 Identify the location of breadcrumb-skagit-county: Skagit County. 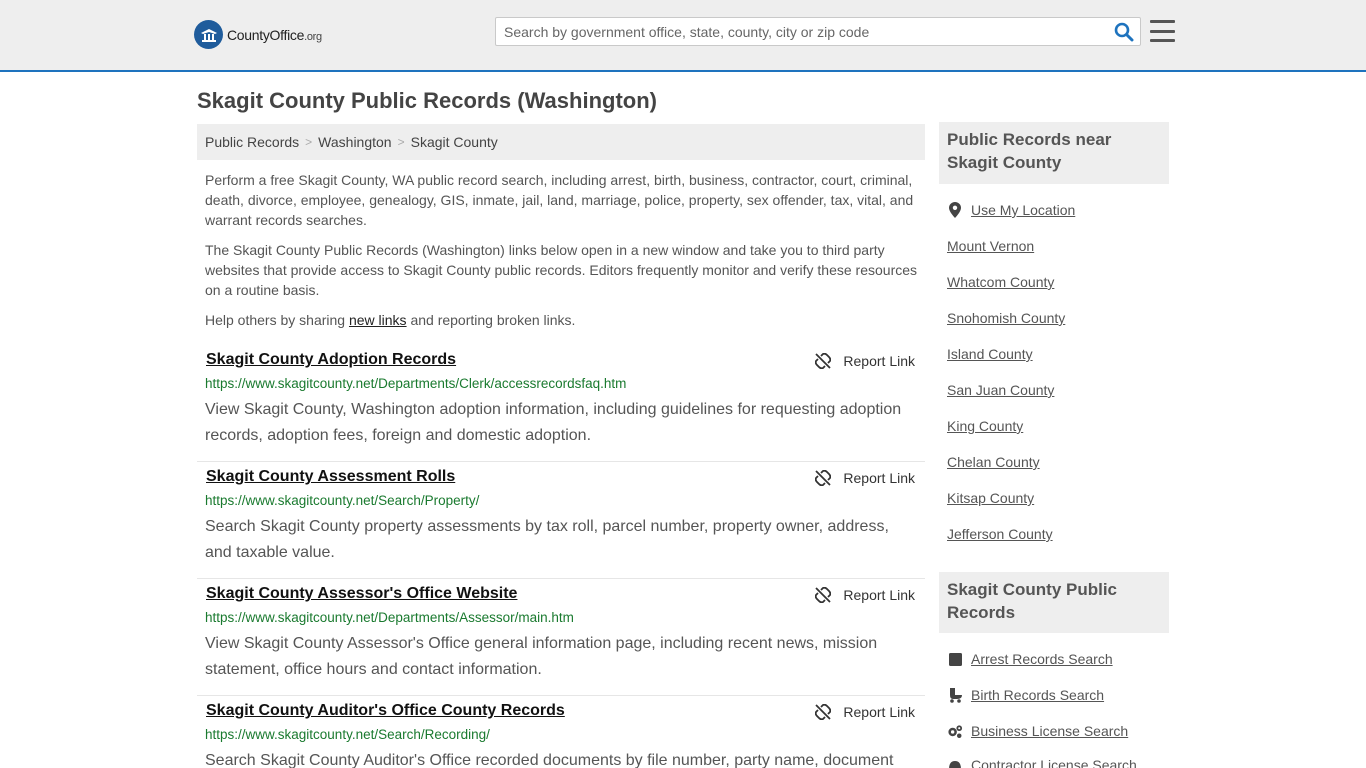
(454, 142).